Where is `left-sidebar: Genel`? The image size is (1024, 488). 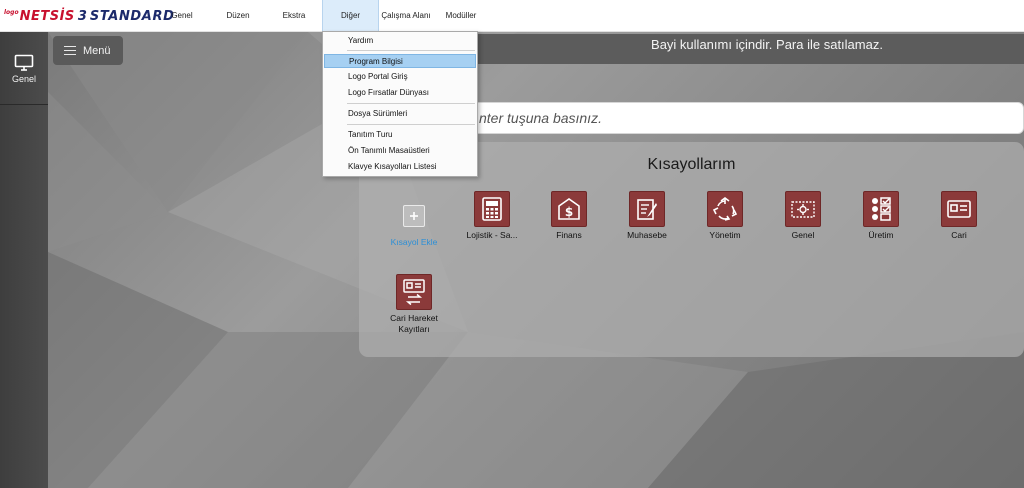 left-sidebar: Genel is located at coordinates (24, 260).